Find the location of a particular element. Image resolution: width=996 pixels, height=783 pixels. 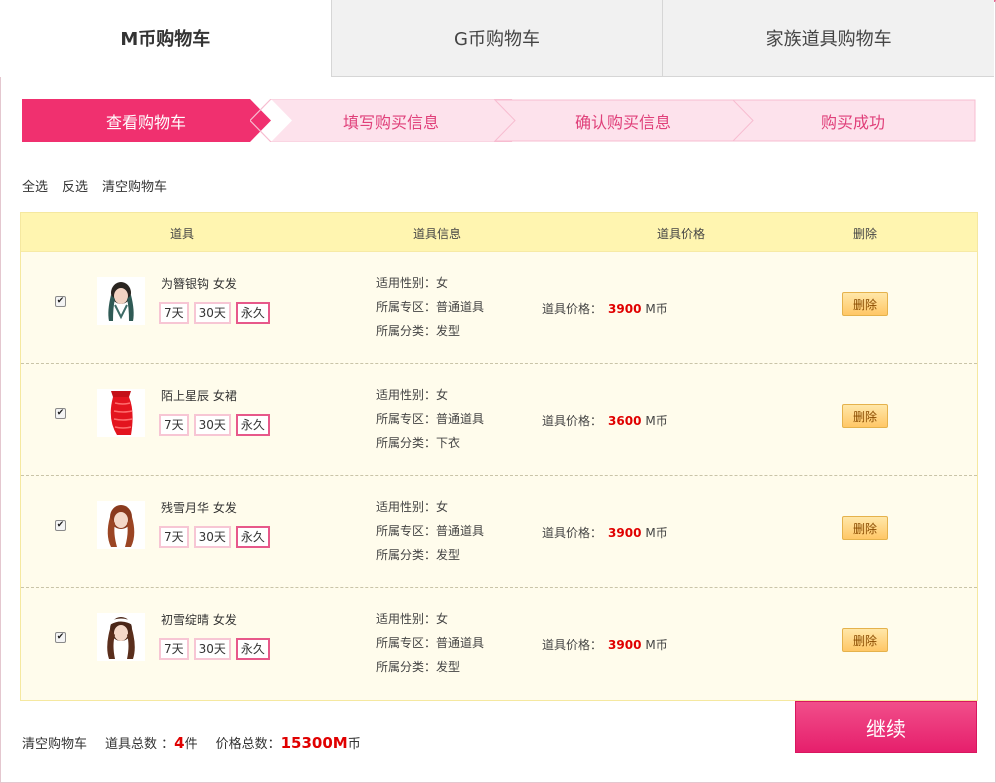

footer-clear-cart-link: 清空购物车 is located at coordinates (54, 742).